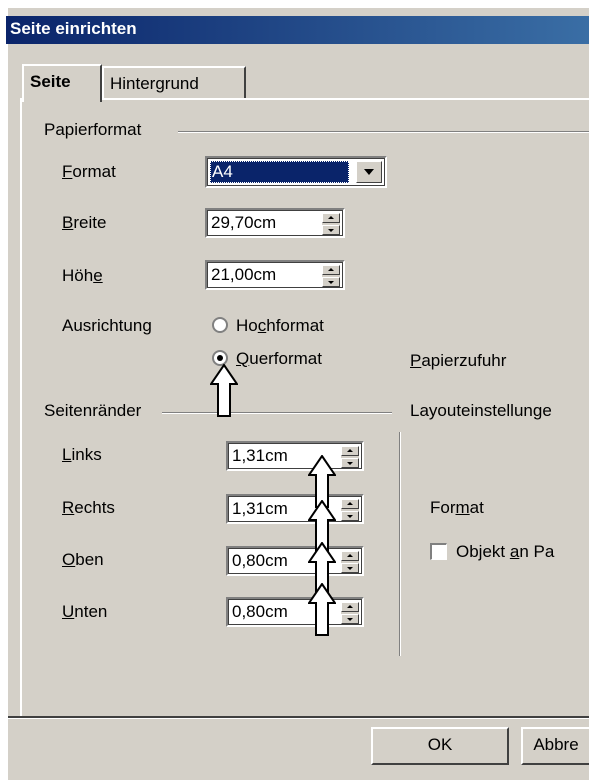 The image size is (589, 780). What do you see at coordinates (82, 454) in the screenshot?
I see `links-label: Links` at bounding box center [82, 454].